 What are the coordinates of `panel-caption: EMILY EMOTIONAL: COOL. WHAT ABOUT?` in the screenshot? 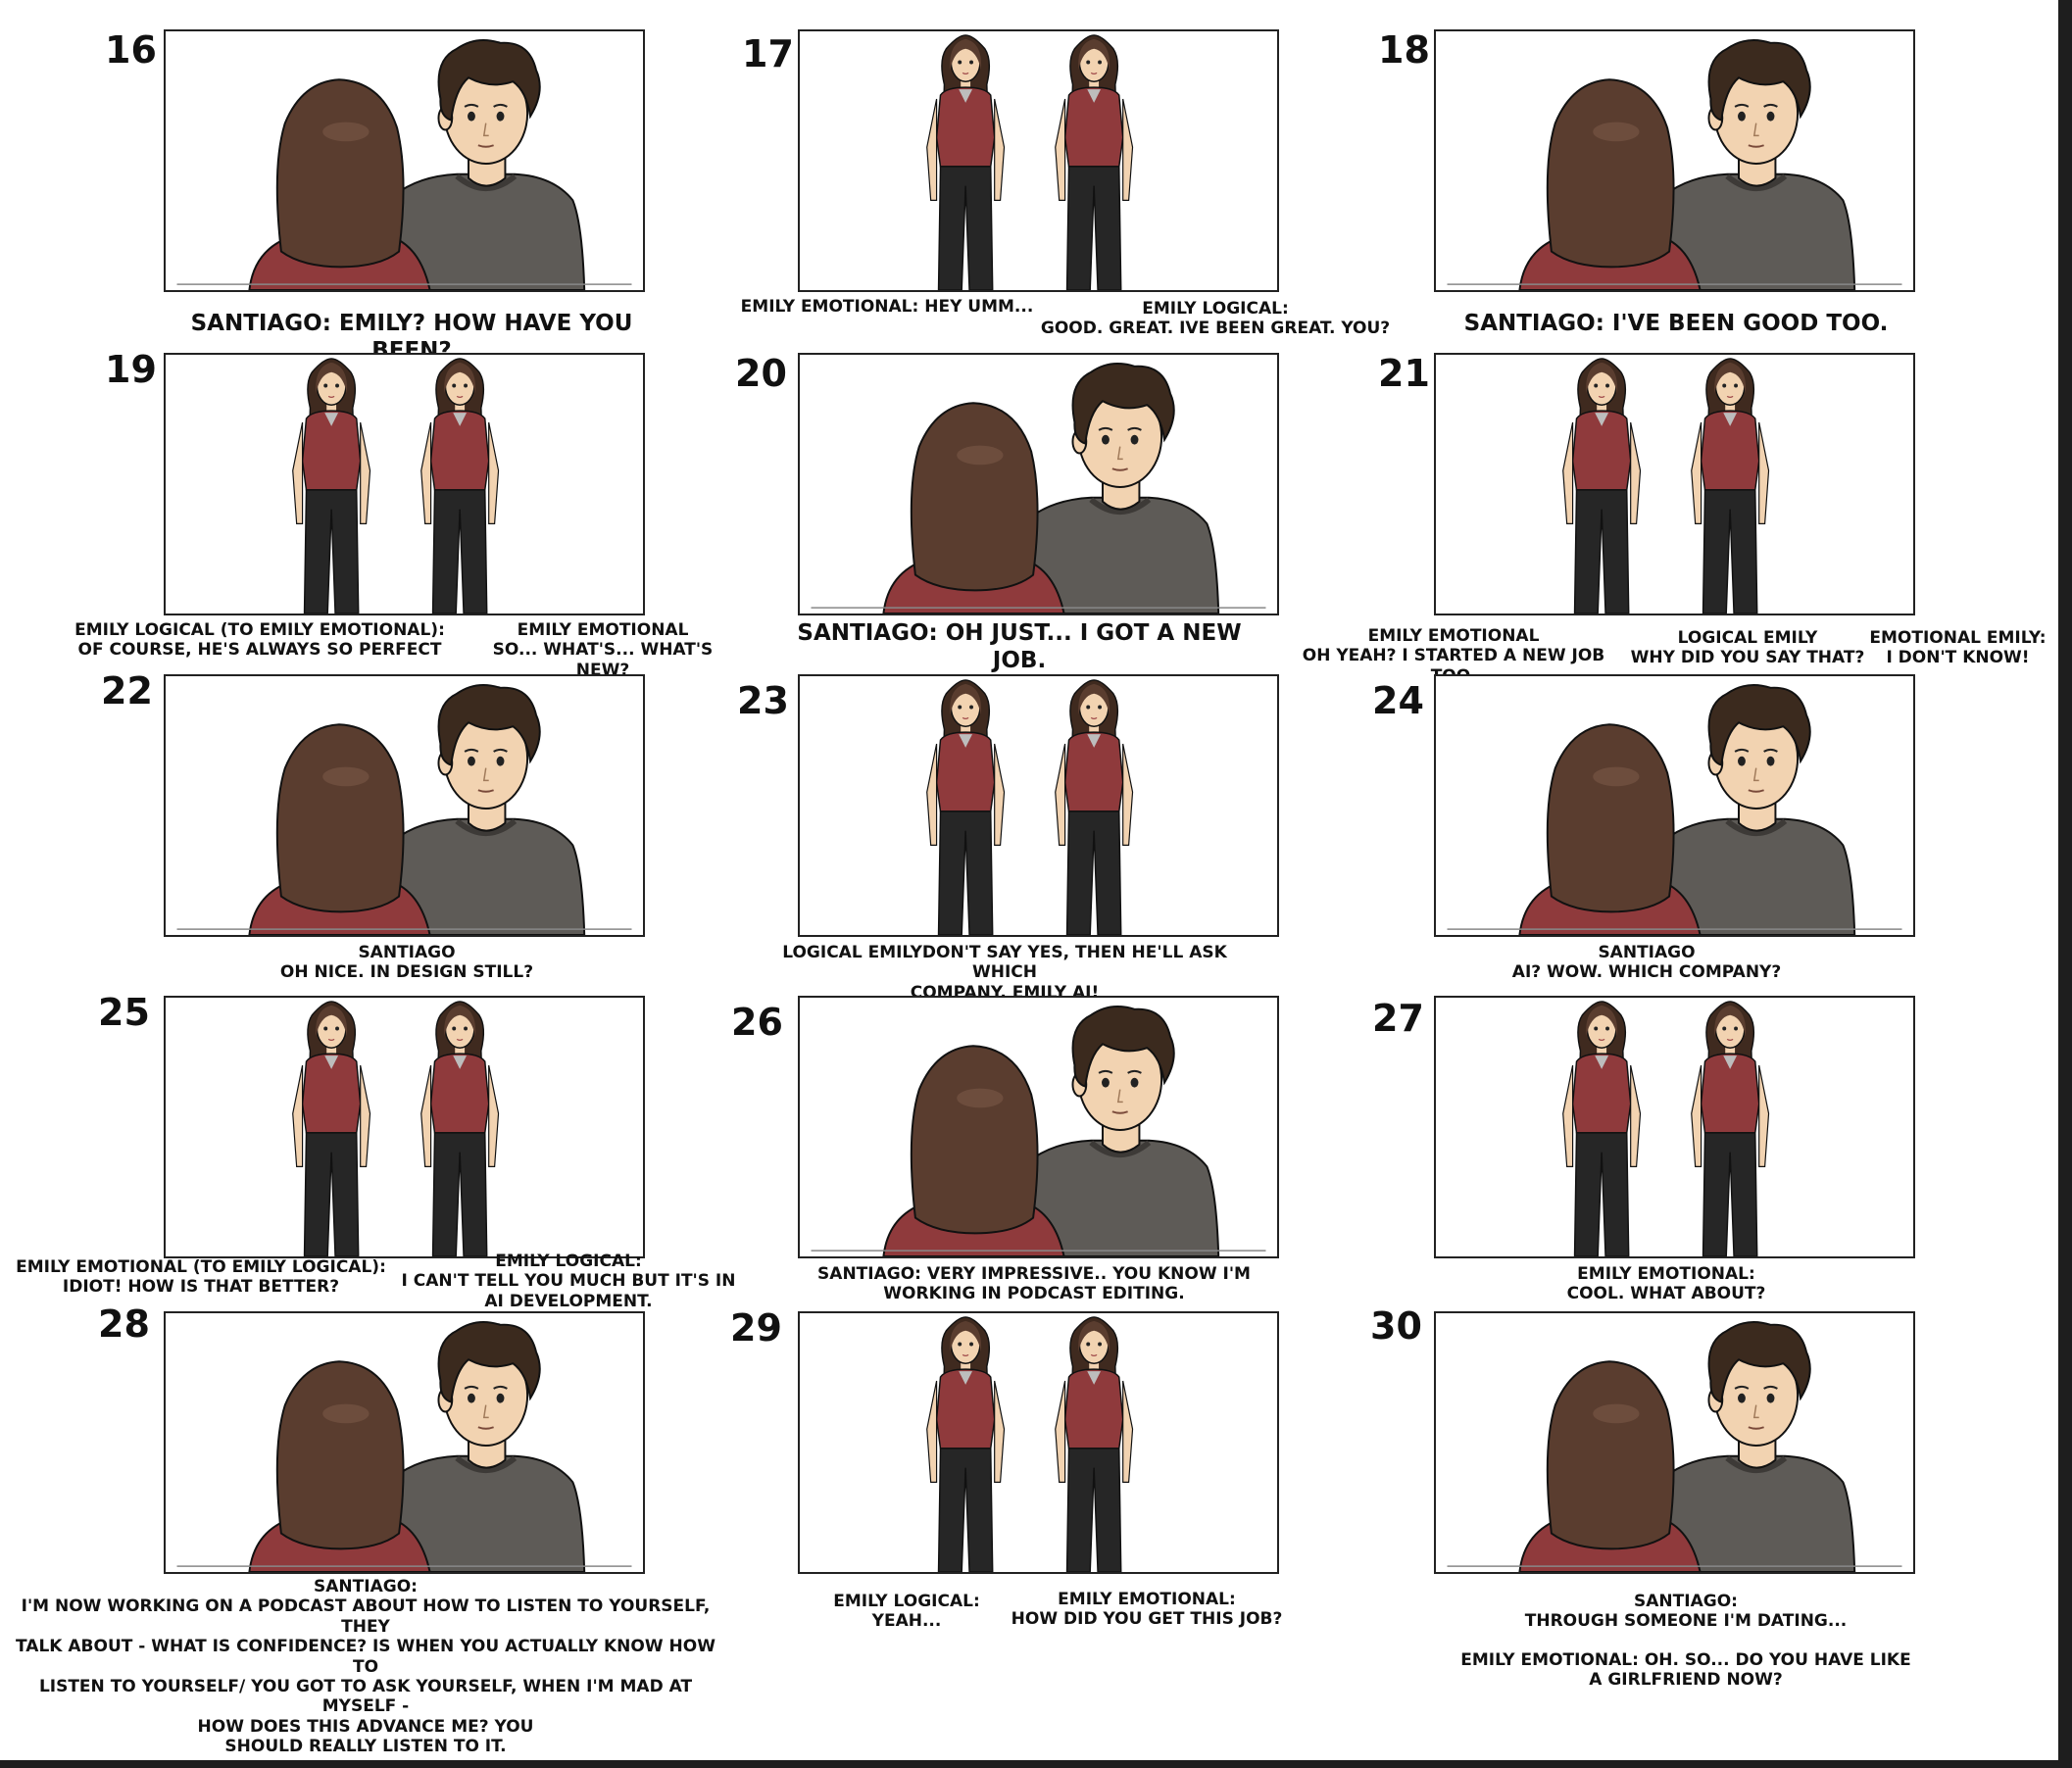 It's located at (1666, 1284).